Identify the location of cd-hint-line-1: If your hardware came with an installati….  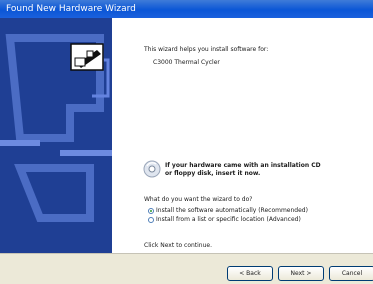
(243, 165).